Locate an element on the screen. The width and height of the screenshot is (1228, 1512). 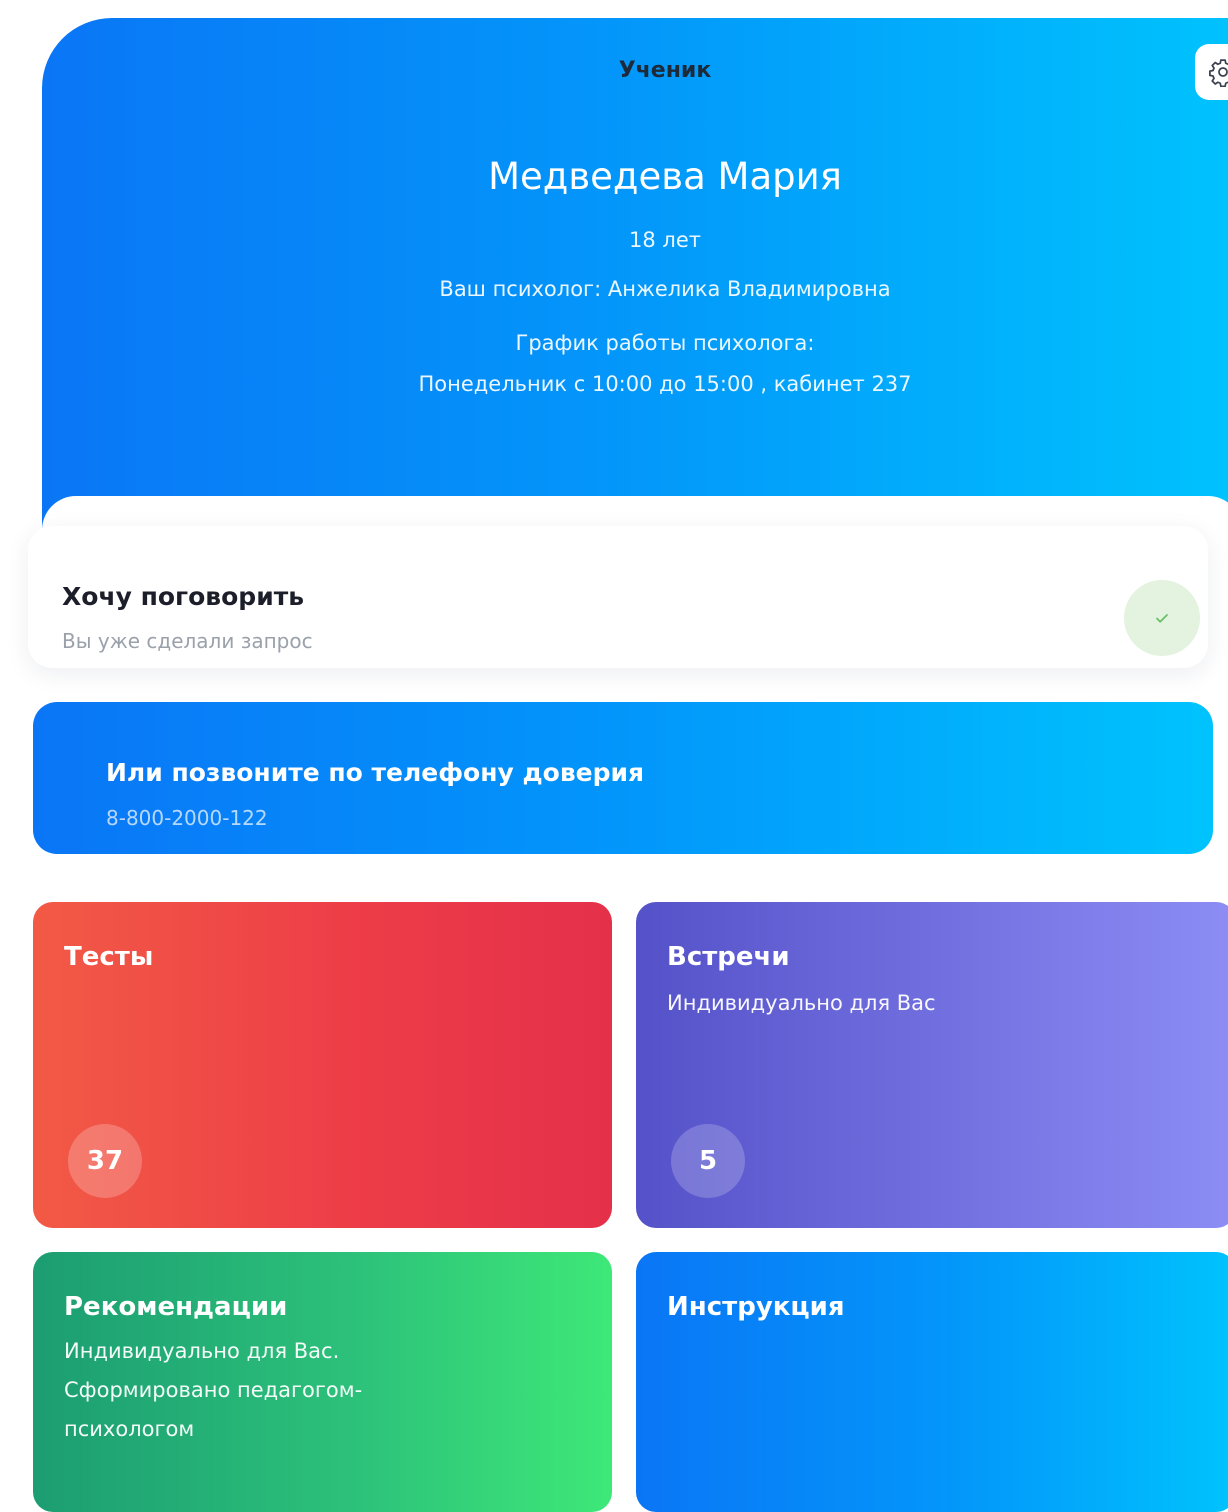
request-status-badge is located at coordinates (1162, 618).